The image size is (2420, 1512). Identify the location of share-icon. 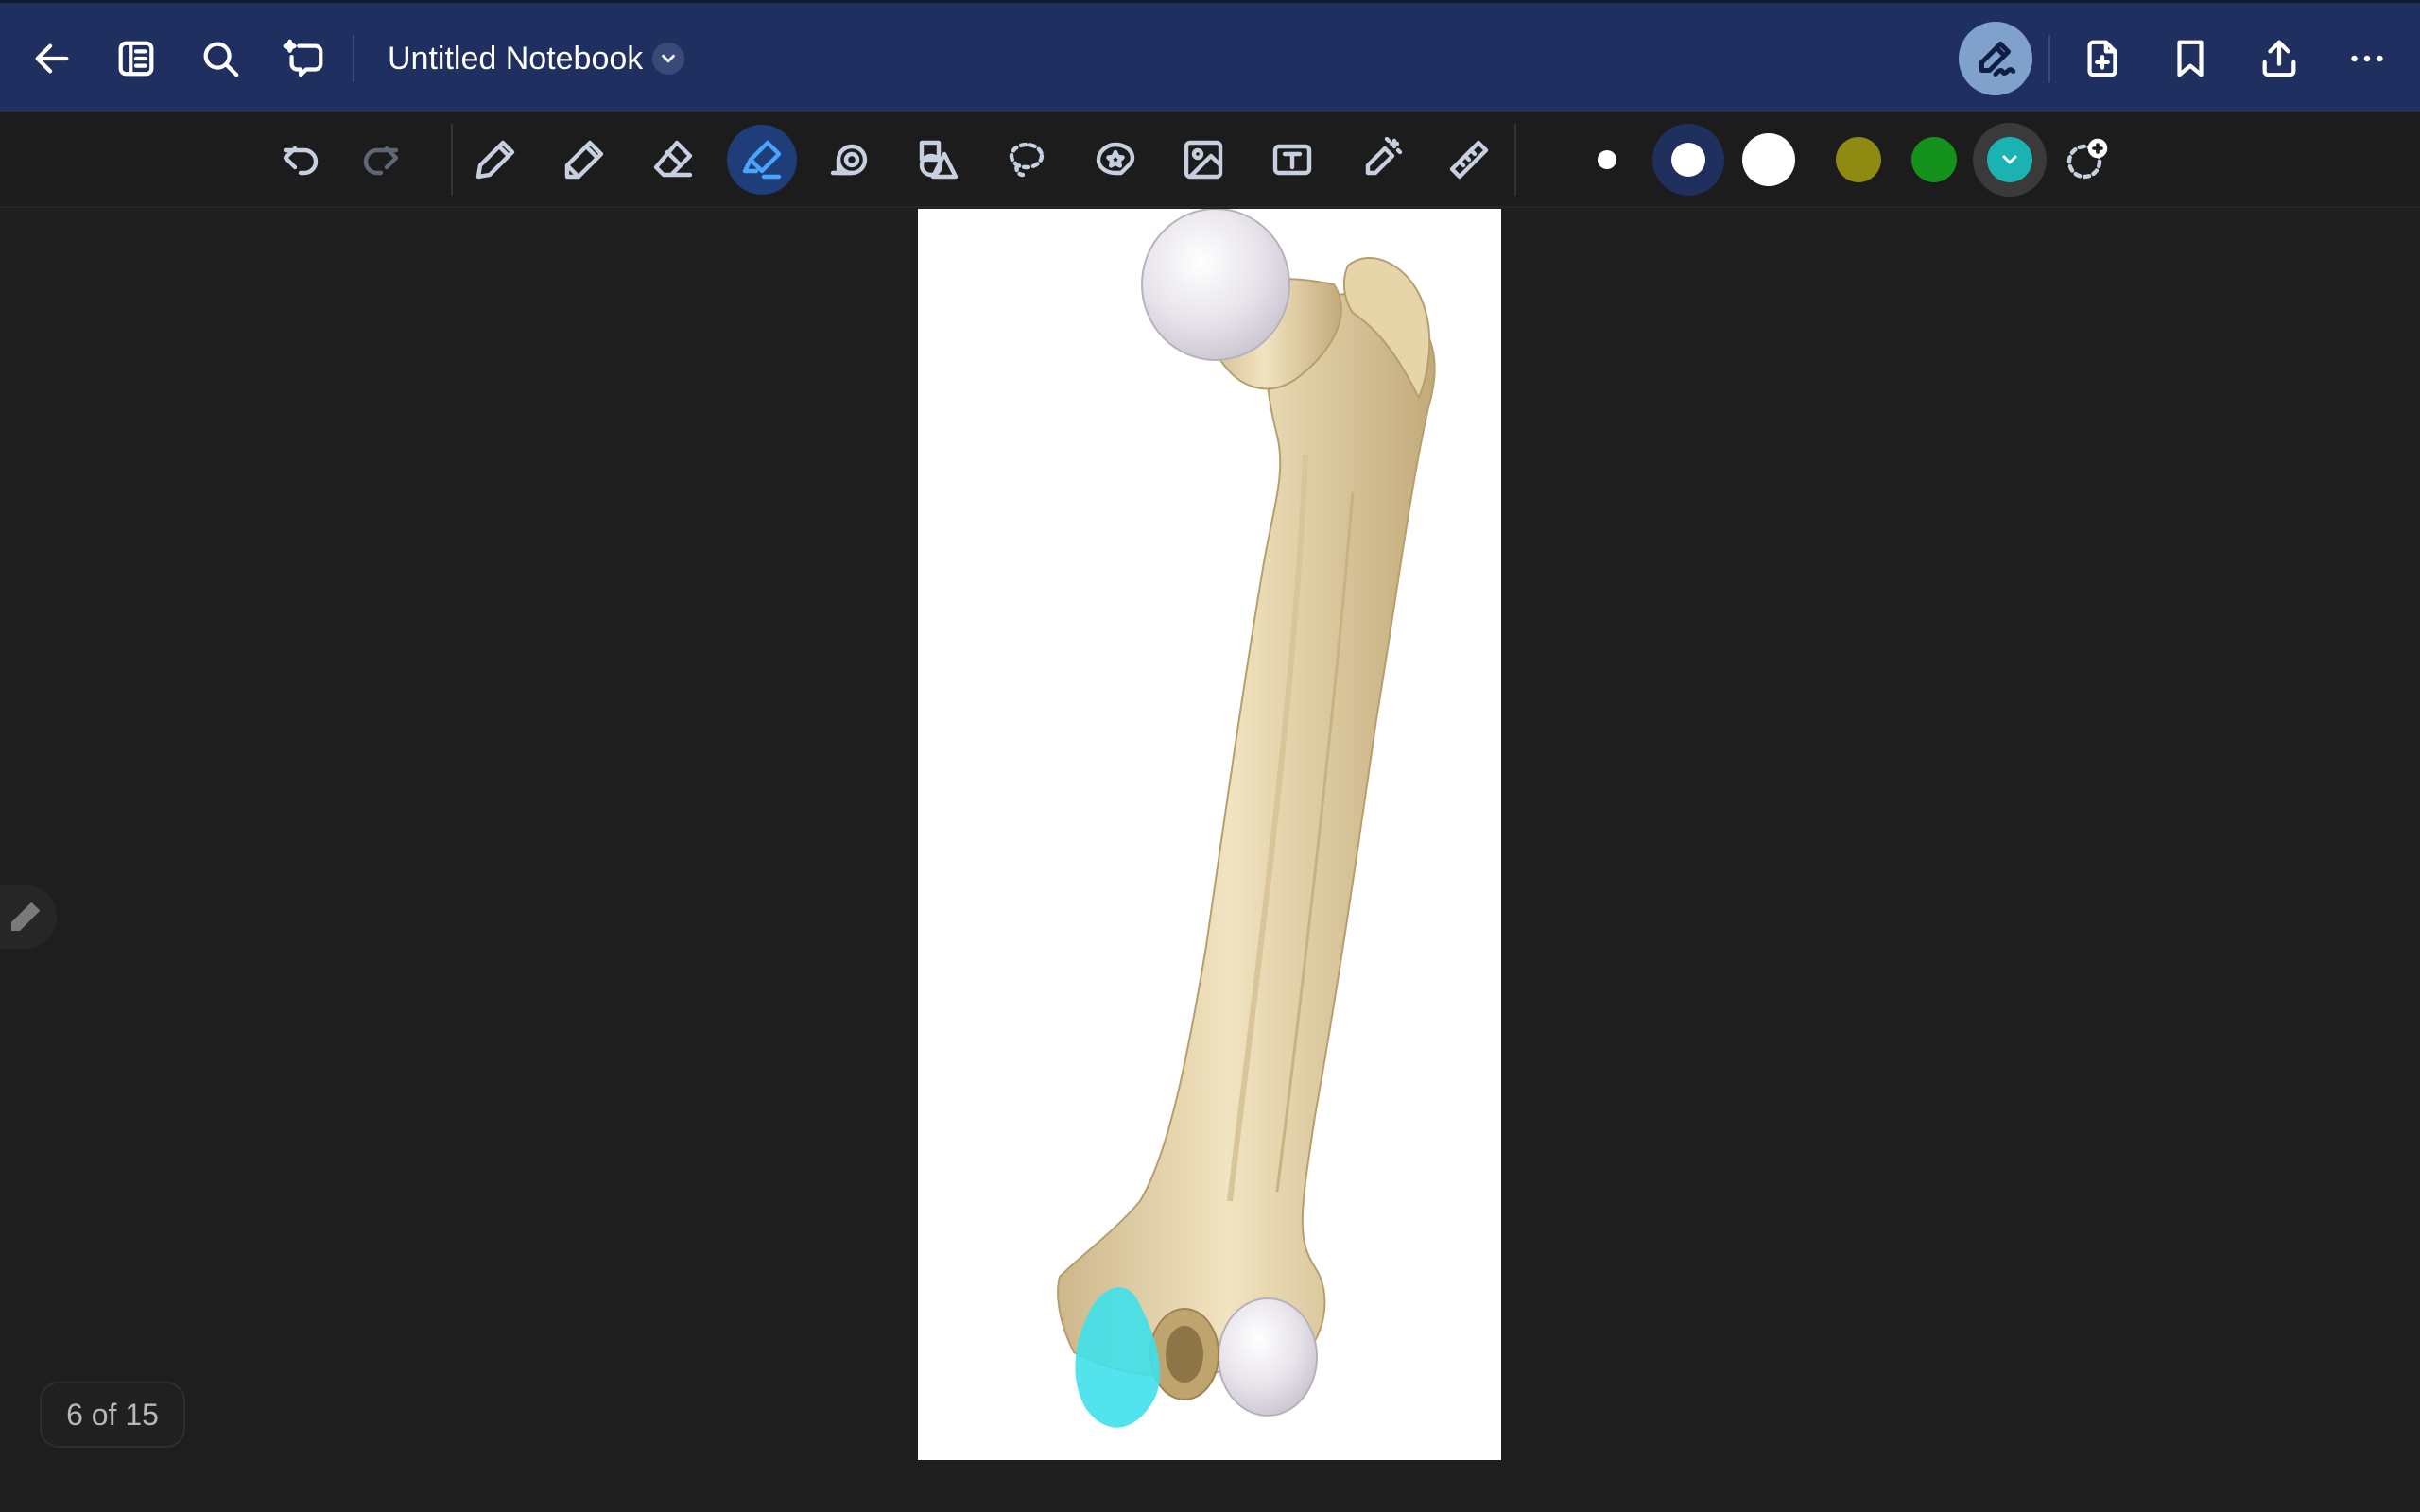
(2280, 58).